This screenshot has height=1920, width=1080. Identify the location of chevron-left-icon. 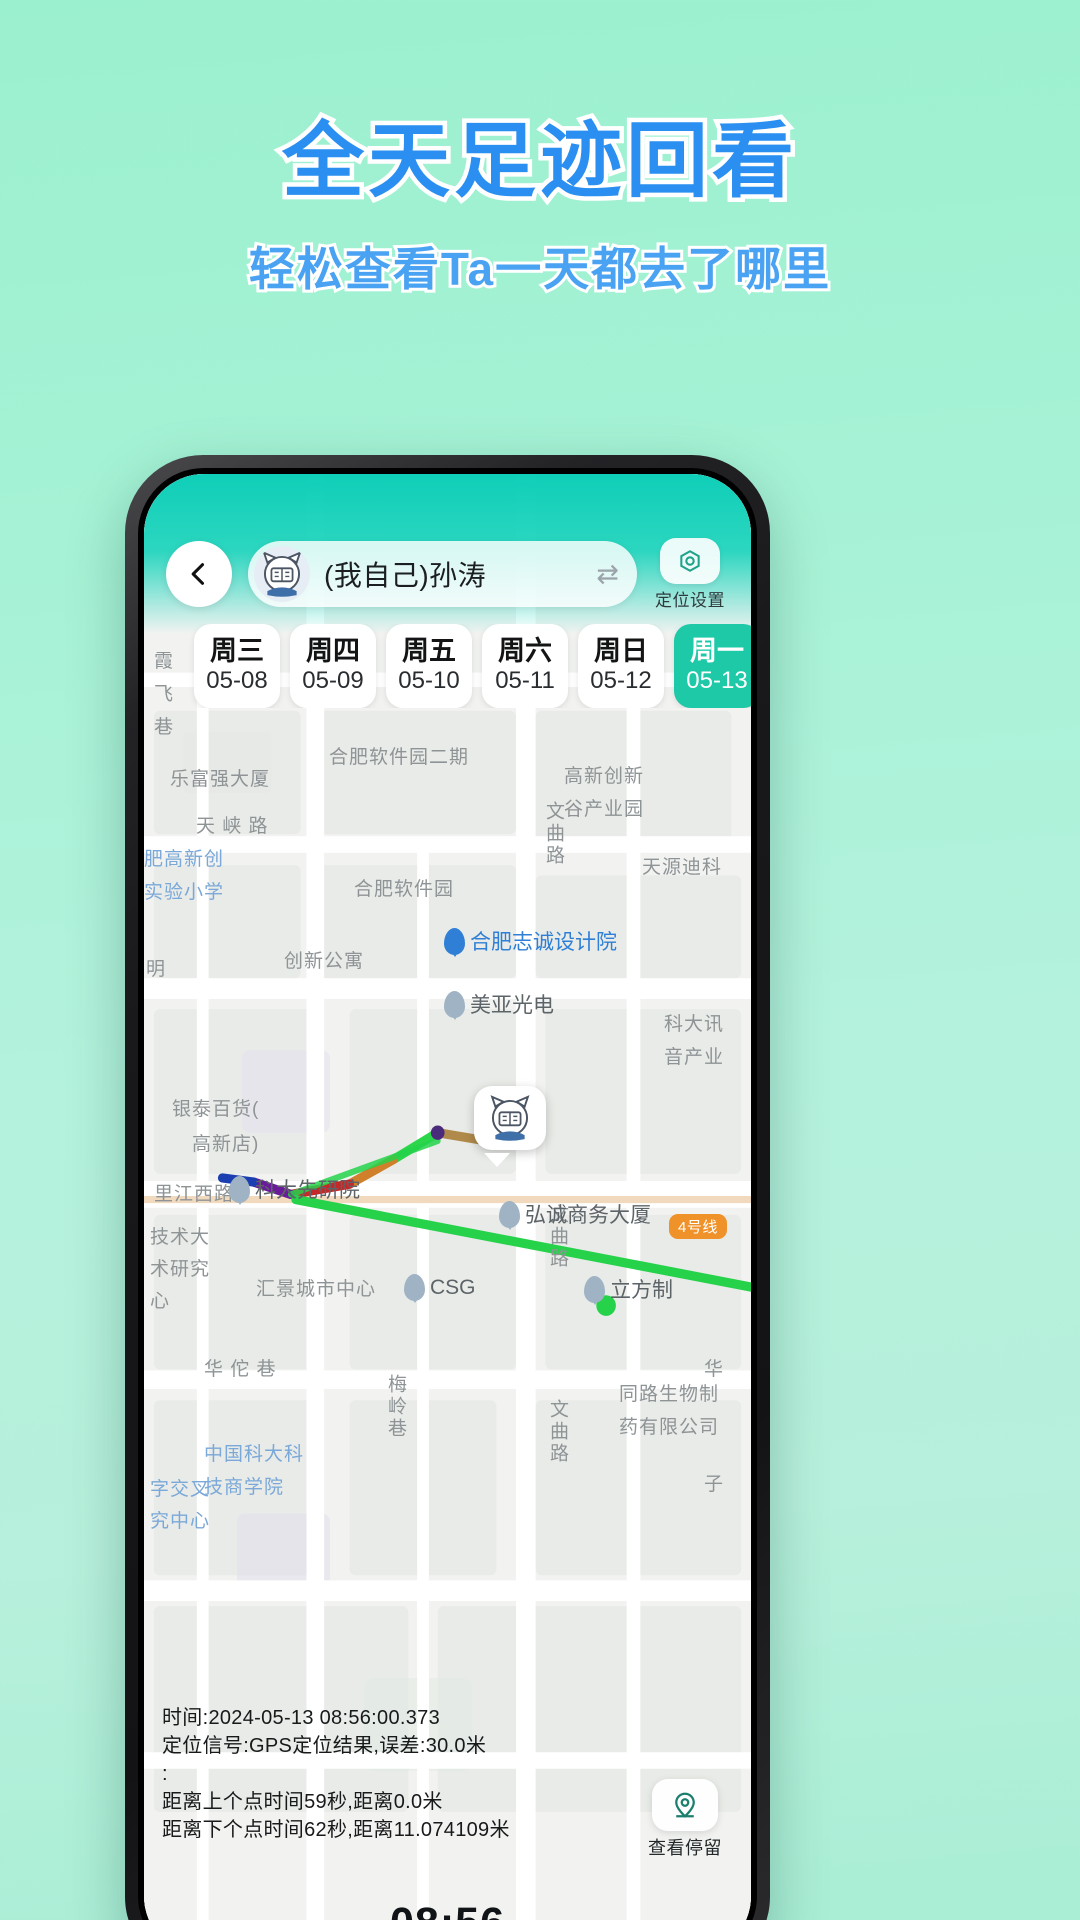
(198, 574).